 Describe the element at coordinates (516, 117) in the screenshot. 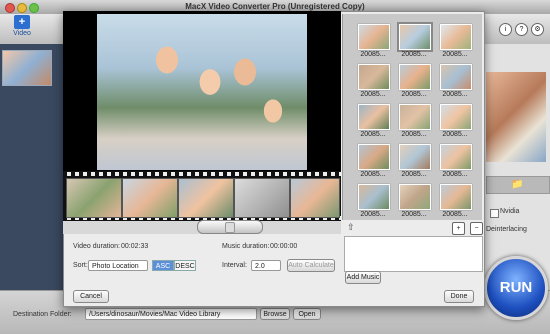

I see `output-preview` at that location.